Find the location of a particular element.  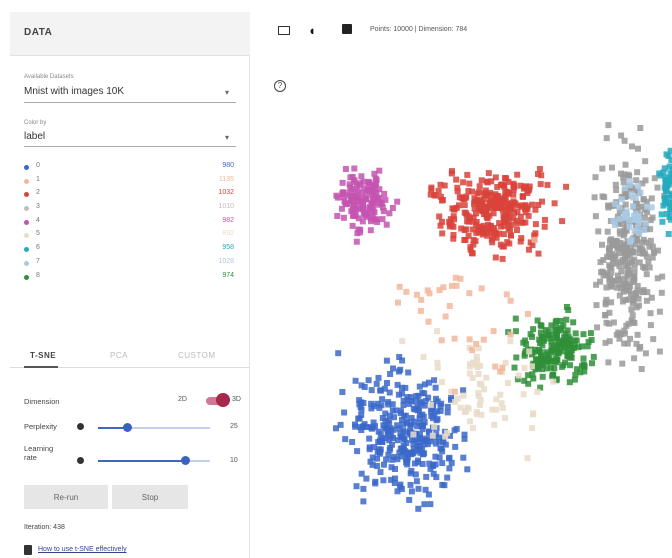

dimension-toggle-knob is located at coordinates (223, 400).